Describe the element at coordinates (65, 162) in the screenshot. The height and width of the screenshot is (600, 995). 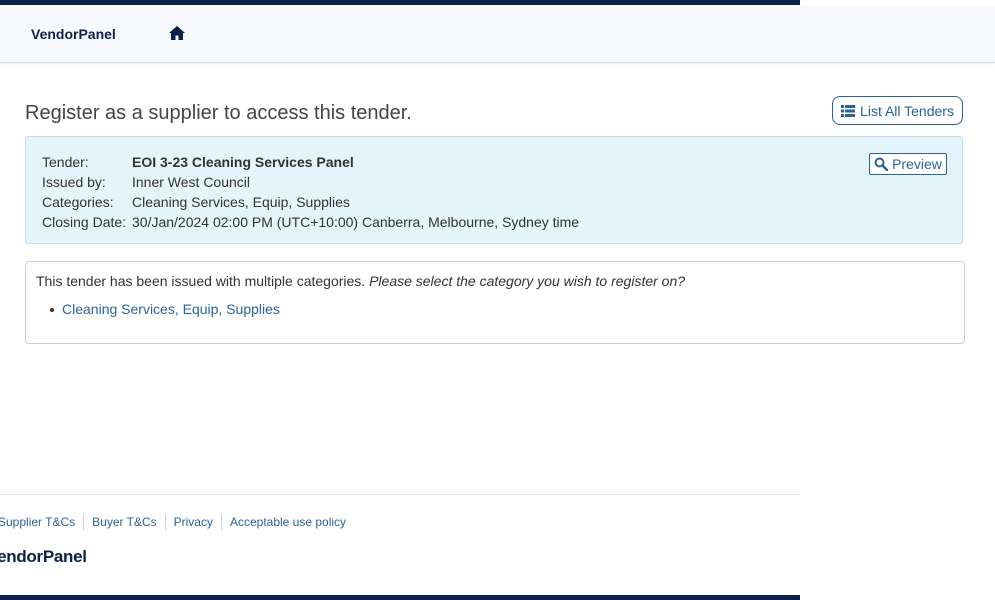
I see `tender-label: Tender:` at that location.